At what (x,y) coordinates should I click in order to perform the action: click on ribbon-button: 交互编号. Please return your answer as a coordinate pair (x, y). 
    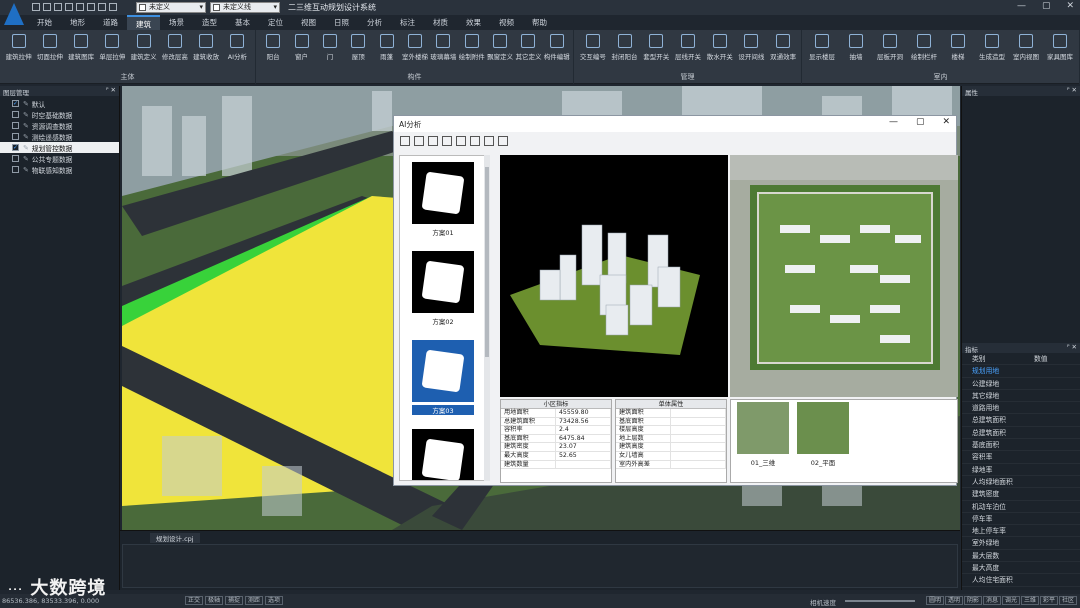
    Looking at the image, I should click on (593, 47).